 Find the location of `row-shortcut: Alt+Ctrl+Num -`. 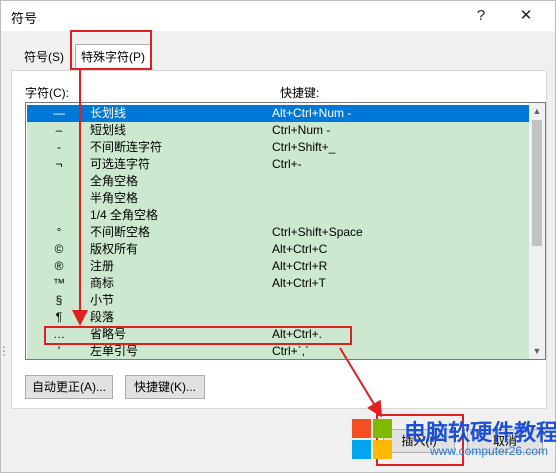

row-shortcut: Alt+Ctrl+Num - is located at coordinates (312, 113).